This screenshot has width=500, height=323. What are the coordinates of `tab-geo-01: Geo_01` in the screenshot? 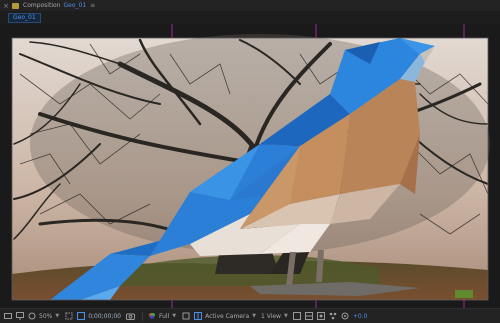 It's located at (24, 18).